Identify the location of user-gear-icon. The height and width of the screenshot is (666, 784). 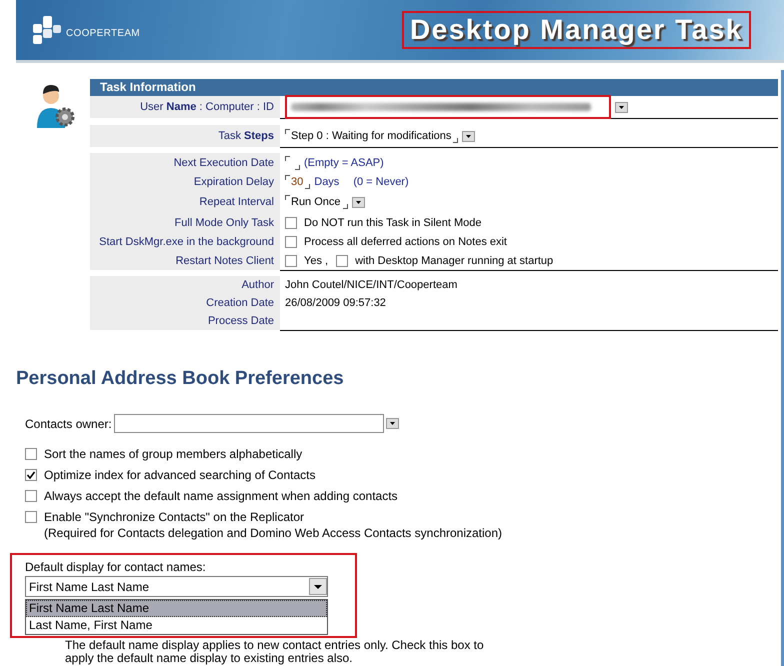
(55, 107).